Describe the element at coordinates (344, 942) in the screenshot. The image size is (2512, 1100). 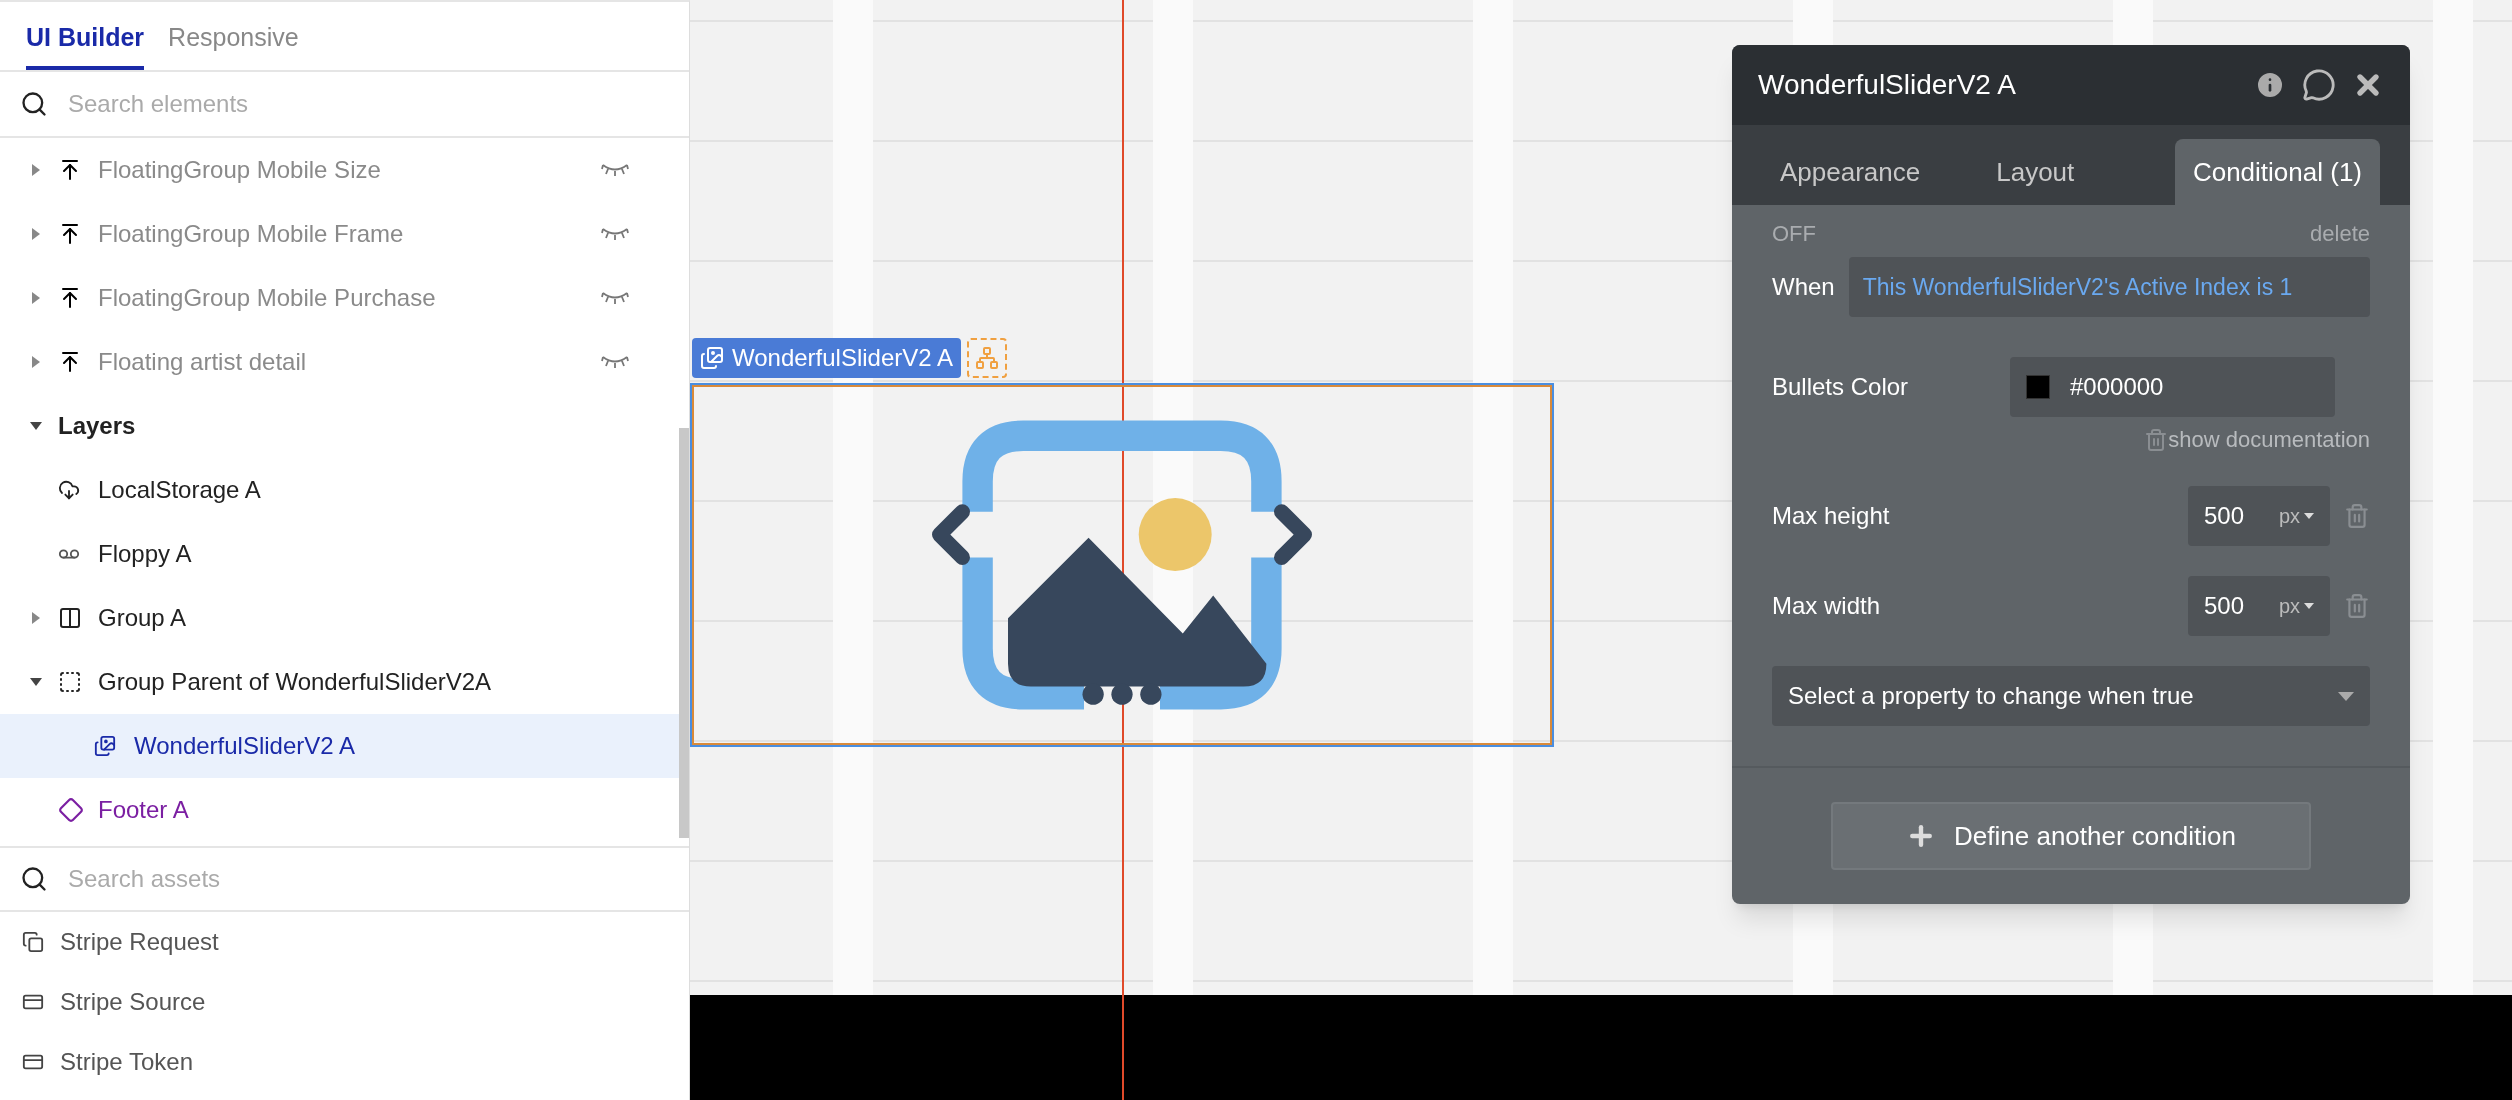
I see `asset-row: Stripe Request` at that location.